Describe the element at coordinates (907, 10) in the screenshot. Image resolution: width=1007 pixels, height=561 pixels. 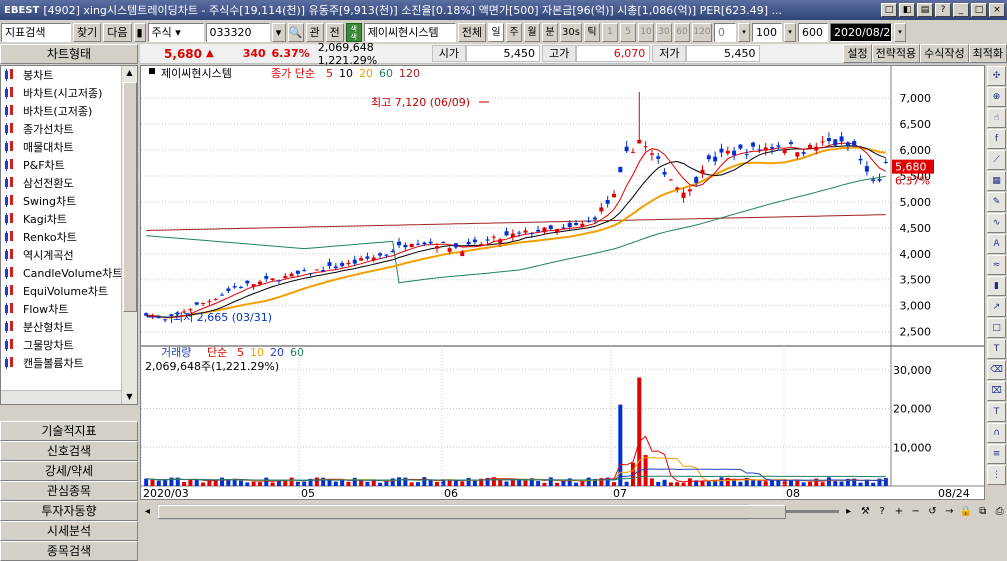
I see `toggle-icon: ◧` at that location.